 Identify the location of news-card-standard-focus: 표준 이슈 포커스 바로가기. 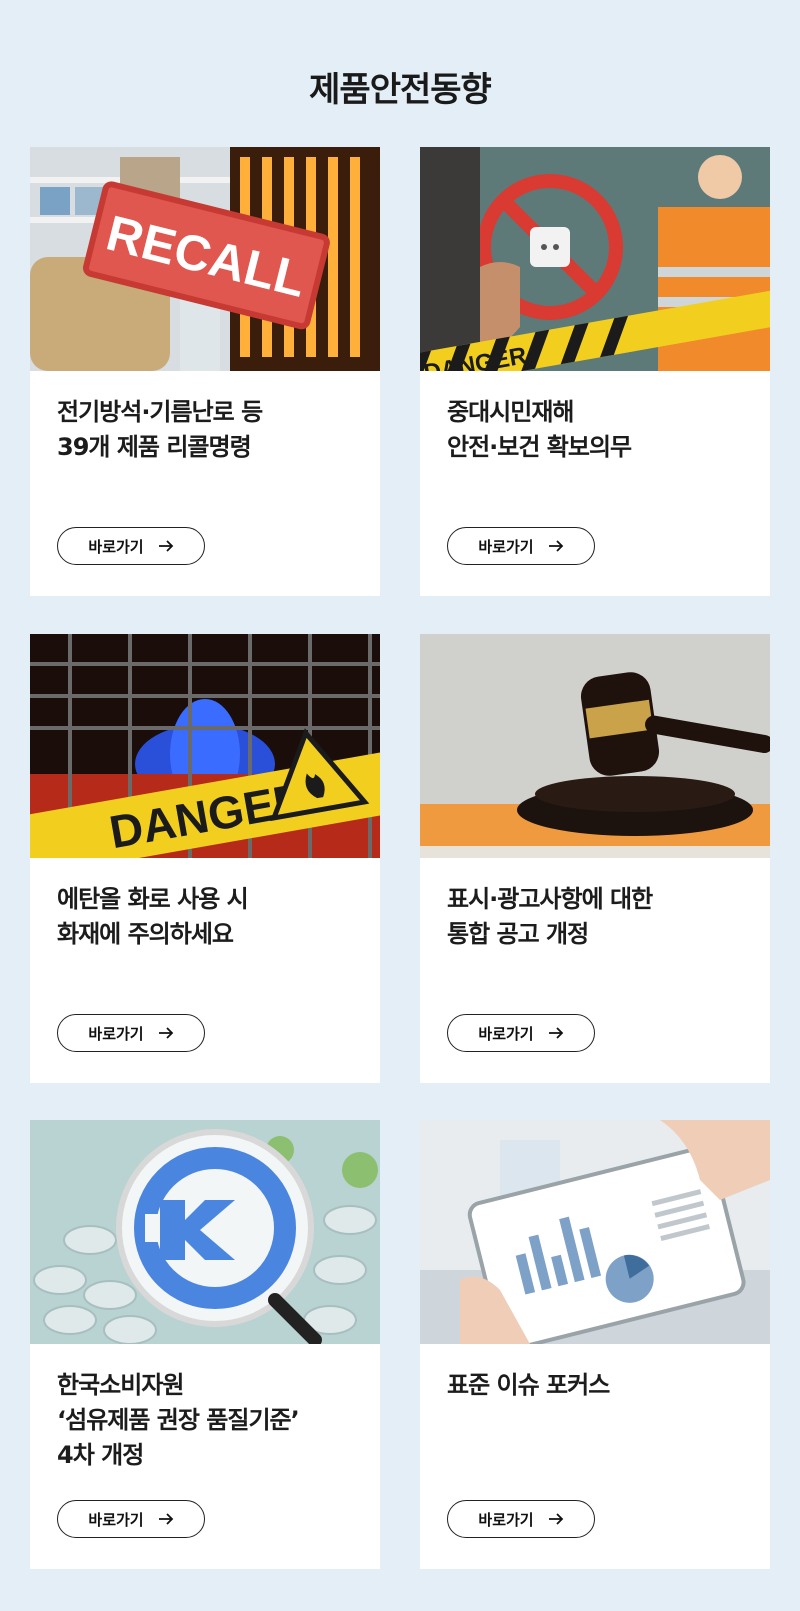
(595, 1344).